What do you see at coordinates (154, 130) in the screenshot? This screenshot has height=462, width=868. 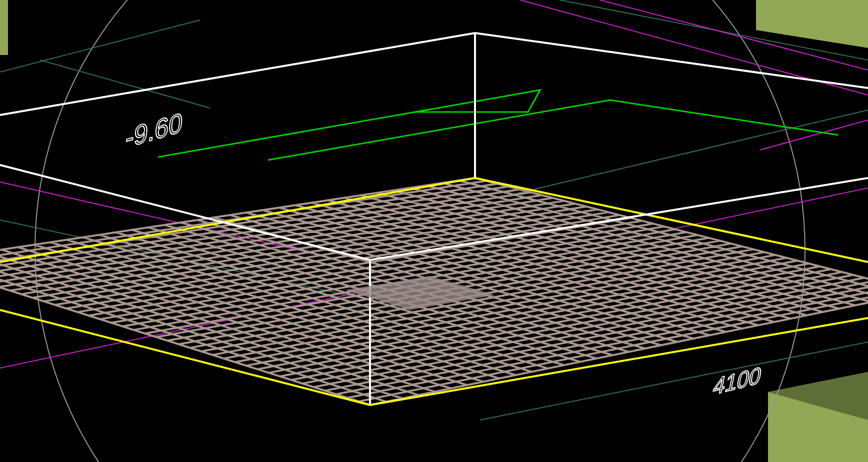 I see `dimension-label: -9.60` at bounding box center [154, 130].